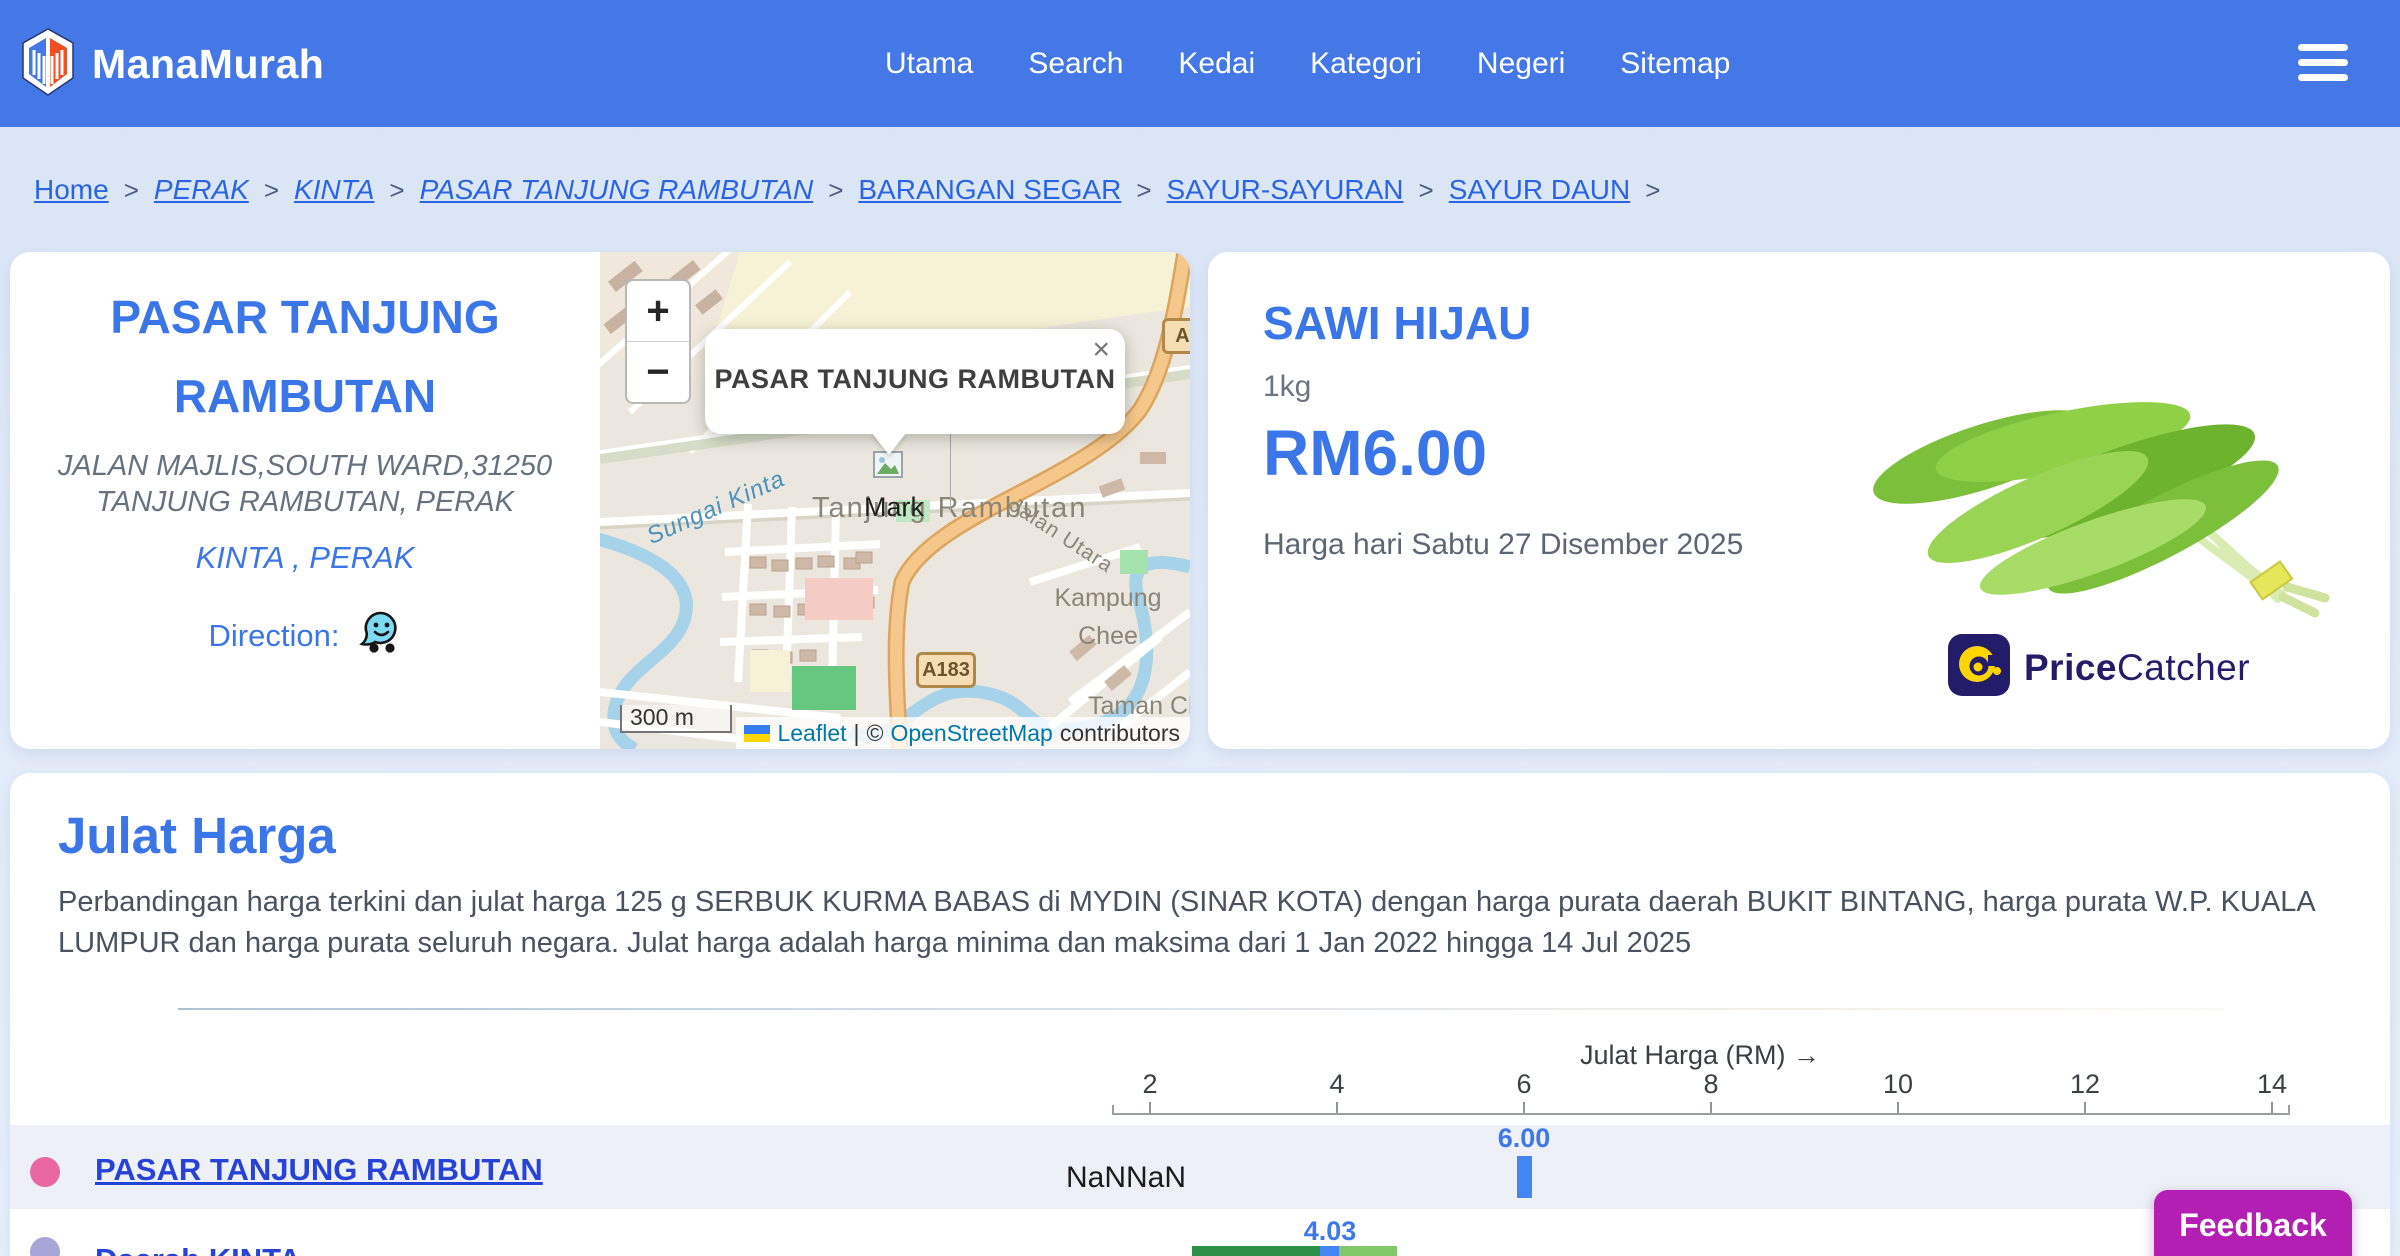 This screenshot has height=1256, width=2400. I want to click on brand: ManaMurah, so click(173, 64).